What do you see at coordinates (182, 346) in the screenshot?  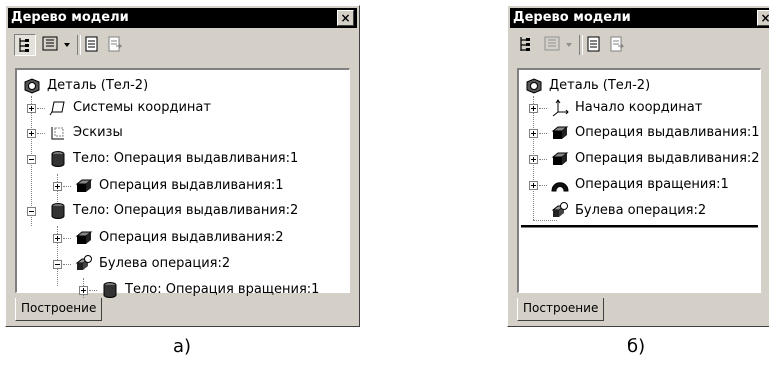 I see `figure-caption-a: а)` at bounding box center [182, 346].